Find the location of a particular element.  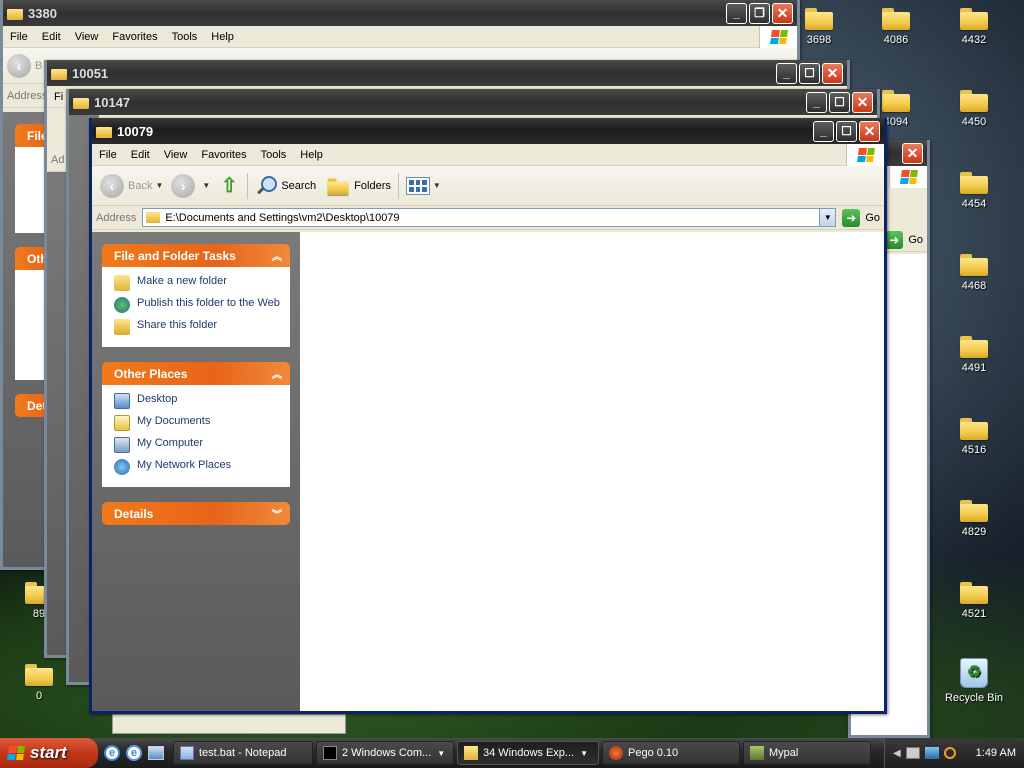

file-folder-tasks-header: File and Folder Tasks ︽ is located at coordinates (196, 255).